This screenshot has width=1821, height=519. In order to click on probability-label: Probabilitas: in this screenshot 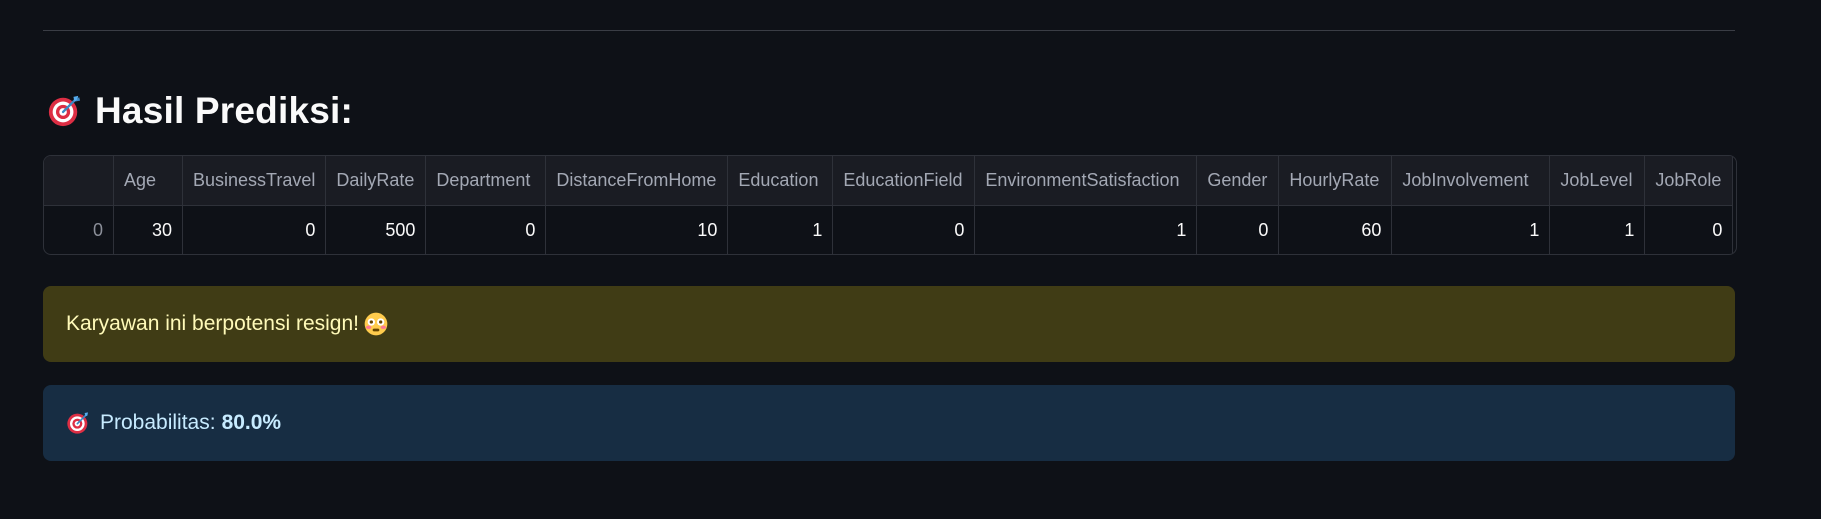, I will do `click(158, 422)`.